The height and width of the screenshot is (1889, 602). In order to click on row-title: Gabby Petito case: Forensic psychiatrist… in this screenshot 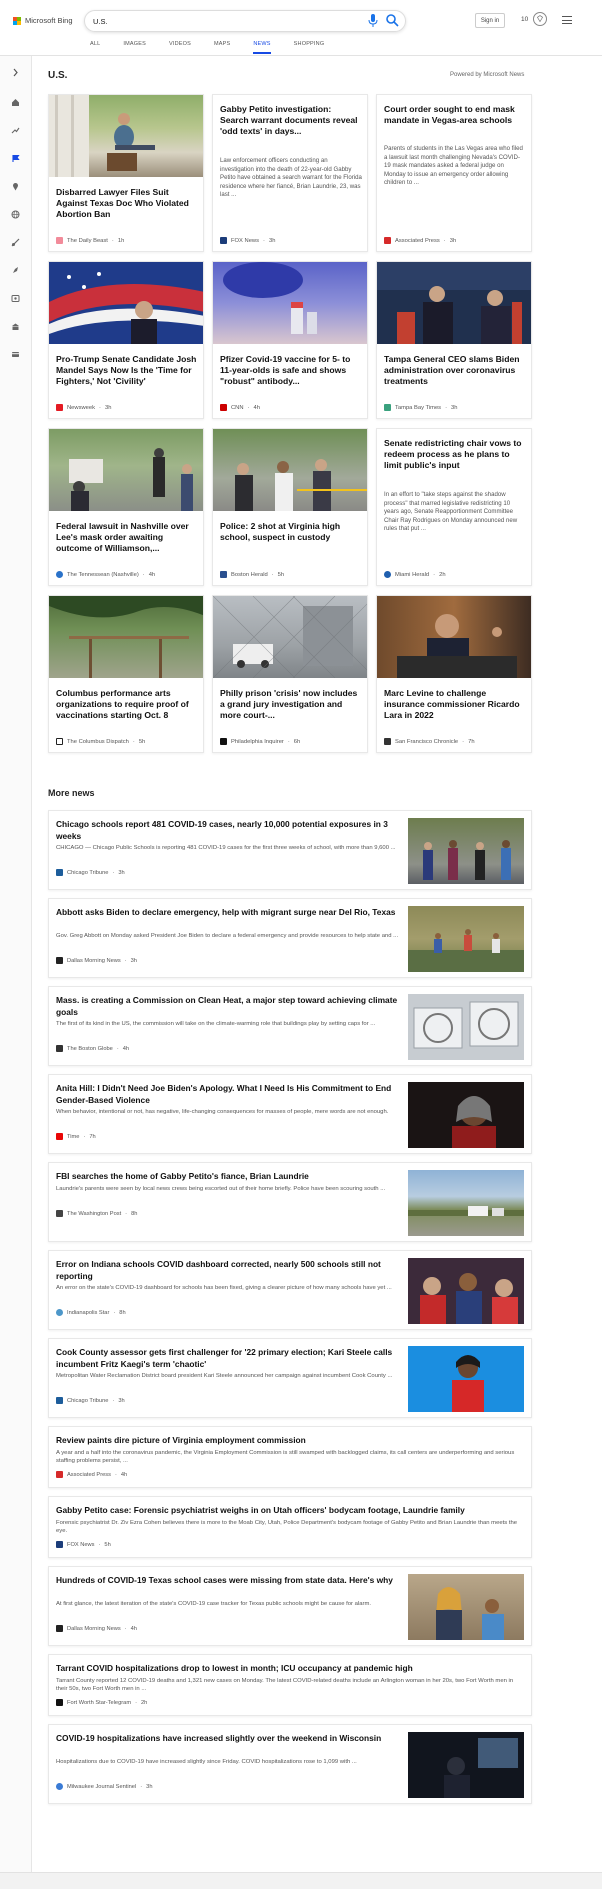, I will do `click(289, 1511)`.